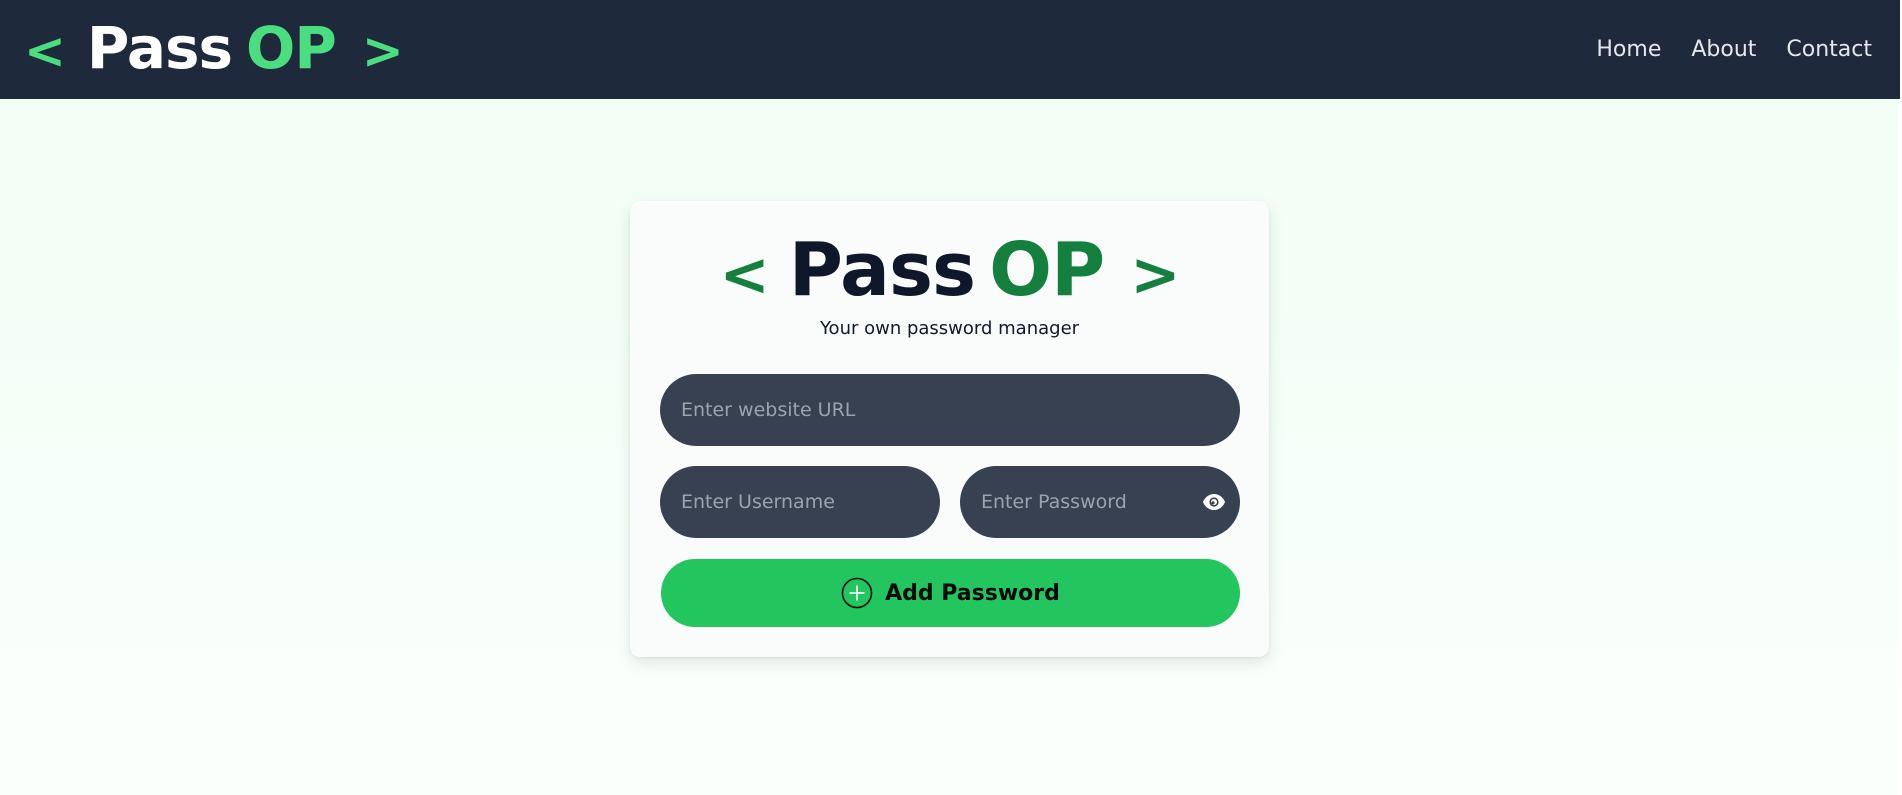 The image size is (1902, 795). I want to click on add-password-label: Add Password, so click(972, 593).